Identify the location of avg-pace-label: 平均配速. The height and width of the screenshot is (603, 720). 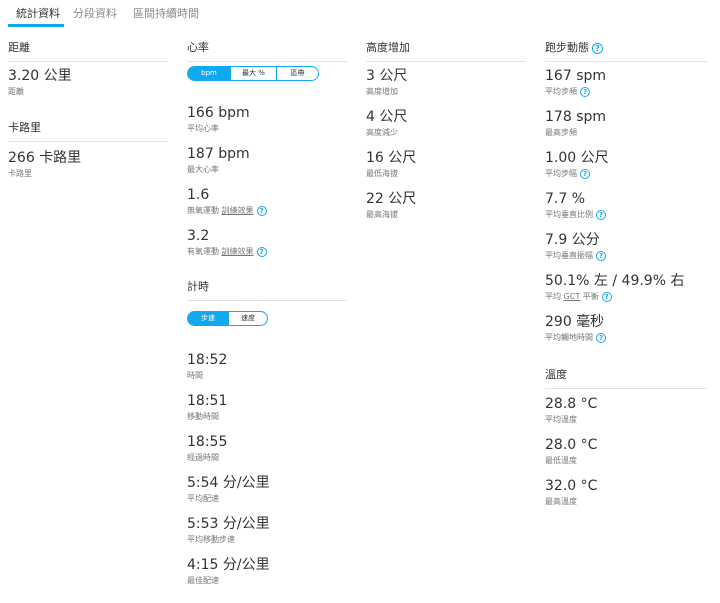
(203, 498).